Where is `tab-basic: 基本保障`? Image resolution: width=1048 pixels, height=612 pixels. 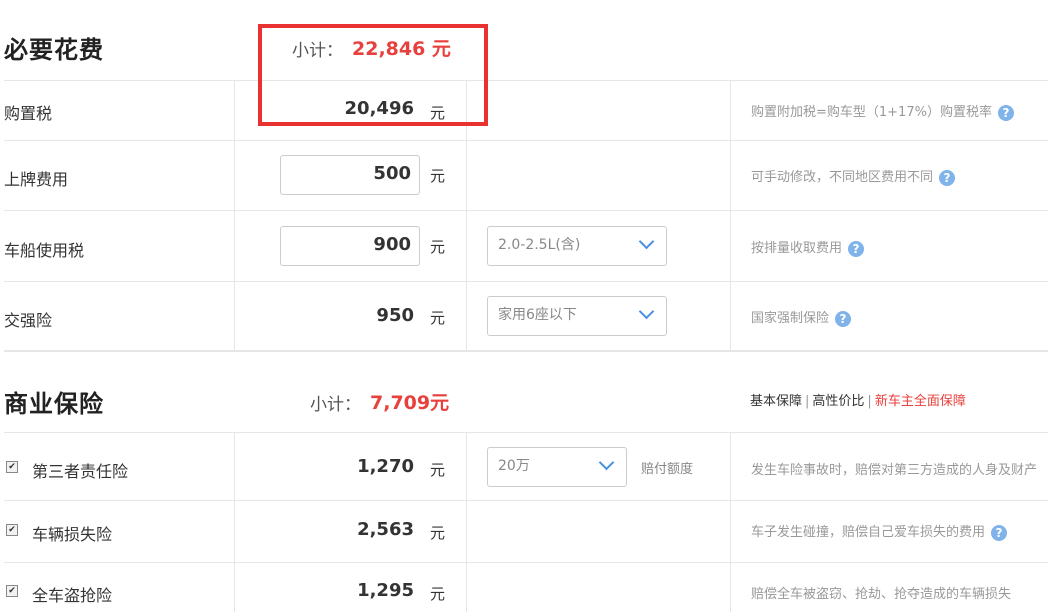
tab-basic: 基本保障 is located at coordinates (776, 401).